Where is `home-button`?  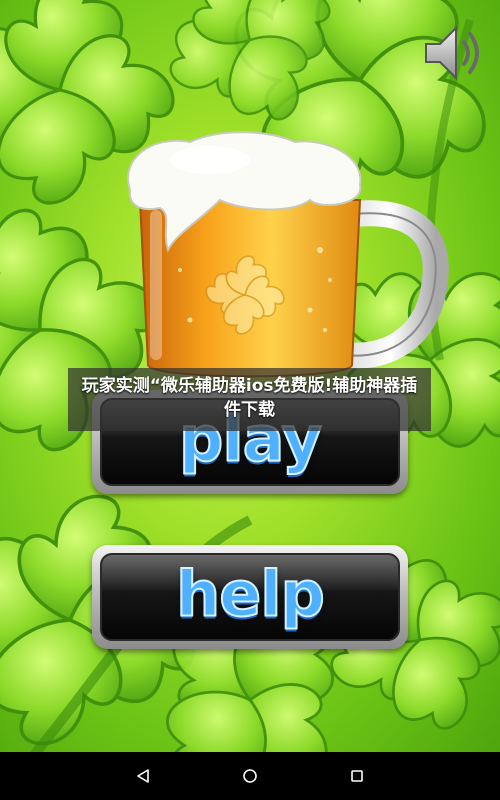 home-button is located at coordinates (250, 776).